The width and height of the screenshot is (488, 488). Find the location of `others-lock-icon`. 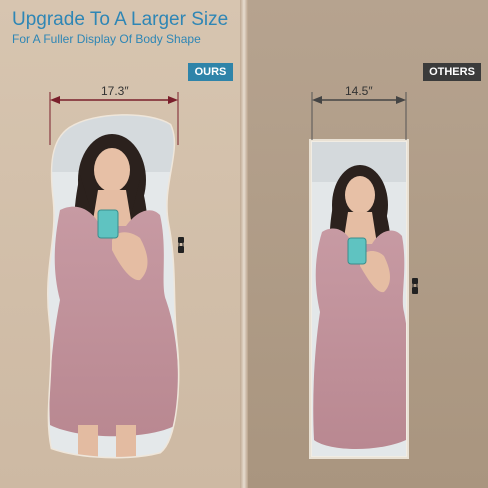

others-lock-icon is located at coordinates (415, 286).